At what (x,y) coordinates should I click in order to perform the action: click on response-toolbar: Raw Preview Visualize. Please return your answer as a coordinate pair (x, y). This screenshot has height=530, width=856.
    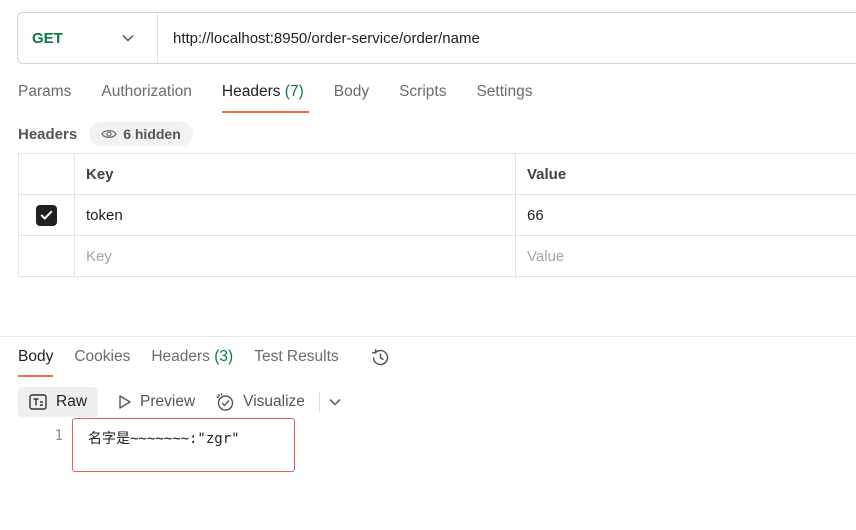
    Looking at the image, I should click on (180, 402).